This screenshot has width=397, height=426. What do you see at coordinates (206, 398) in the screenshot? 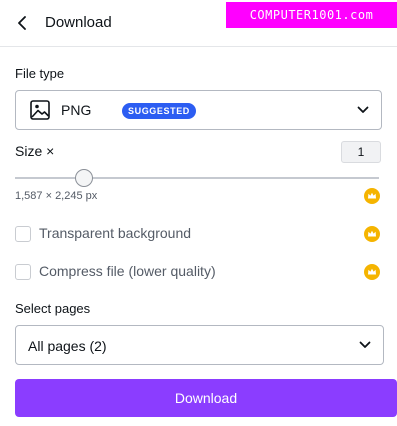
I see `download-button: Download` at bounding box center [206, 398].